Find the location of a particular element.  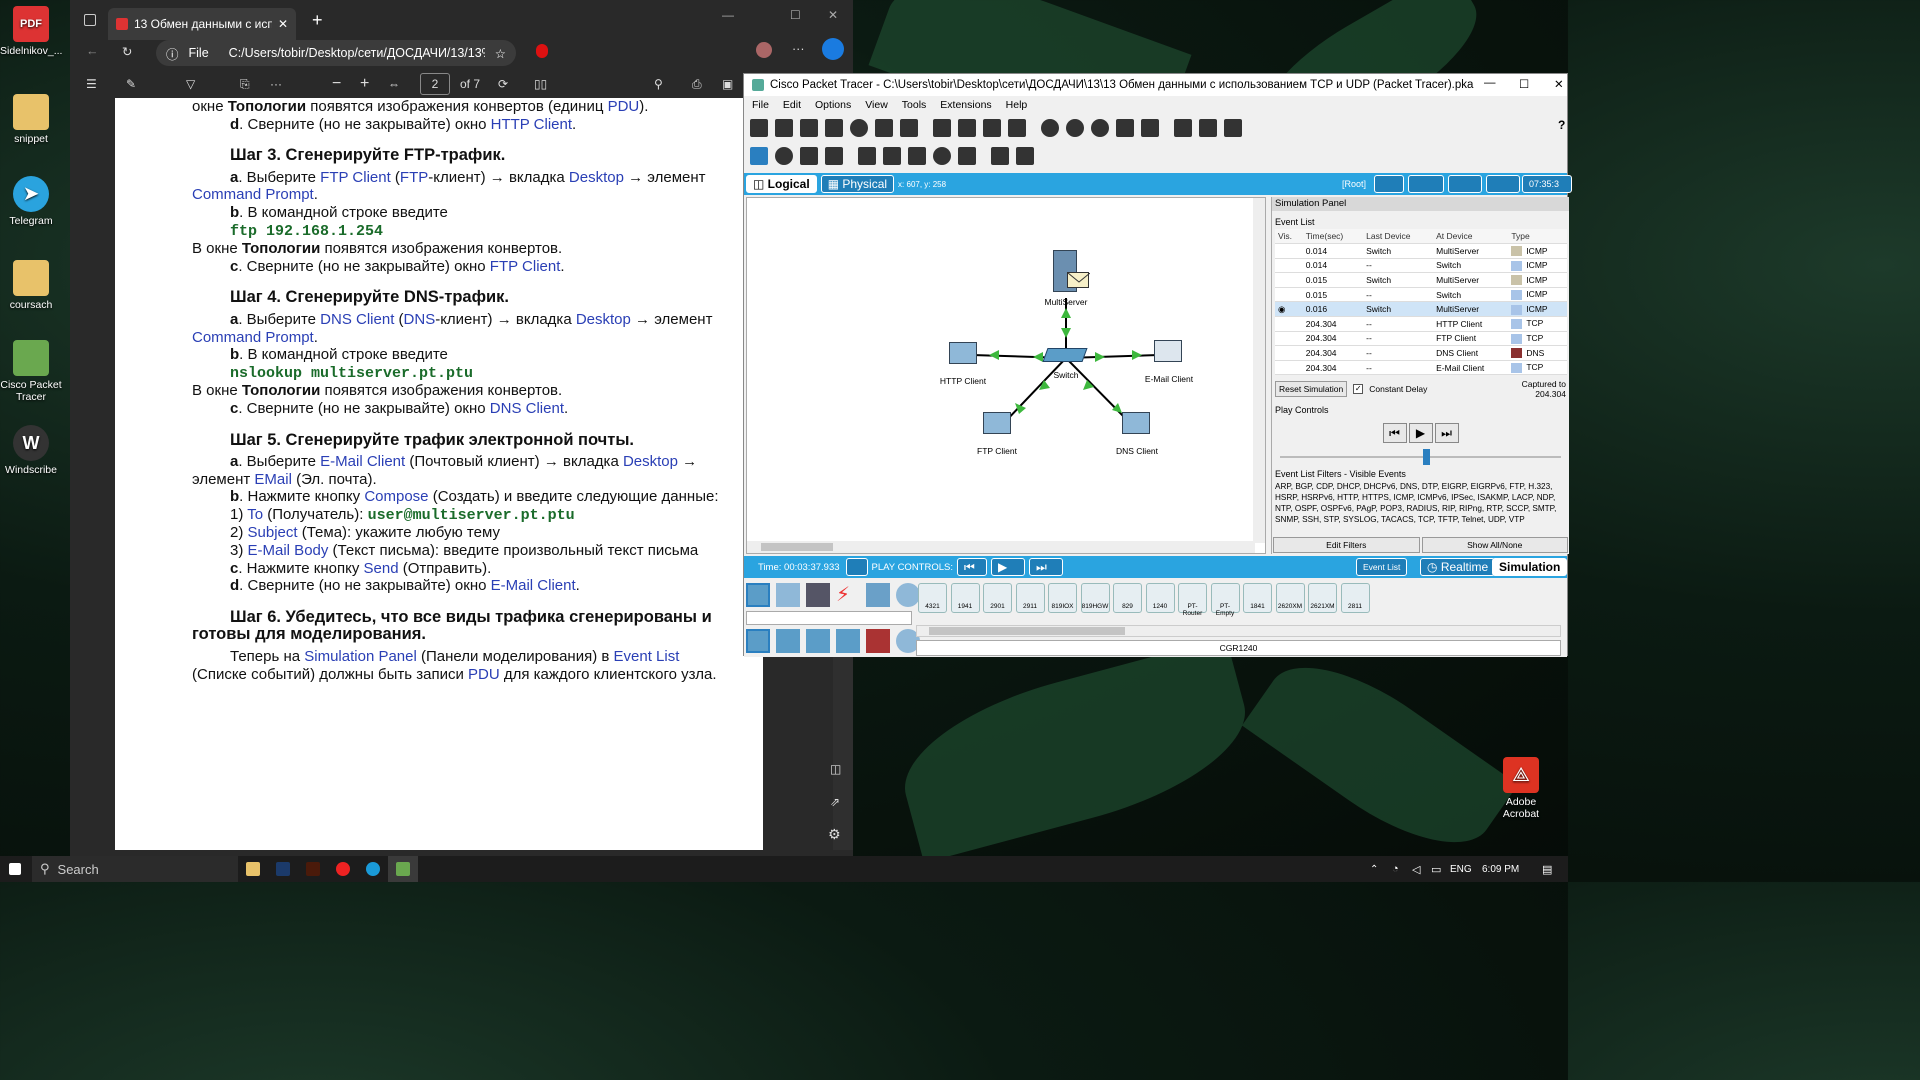

close-icon: ✕ is located at coordinates (833, 15).